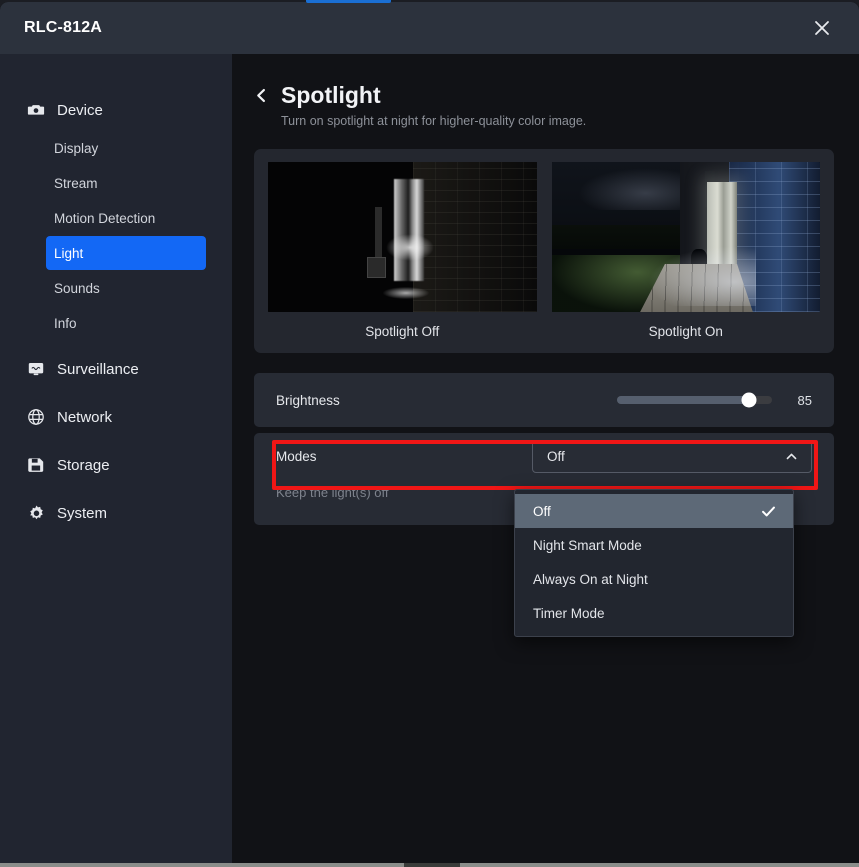  What do you see at coordinates (672, 456) in the screenshot?
I see `modes-select: Off` at bounding box center [672, 456].